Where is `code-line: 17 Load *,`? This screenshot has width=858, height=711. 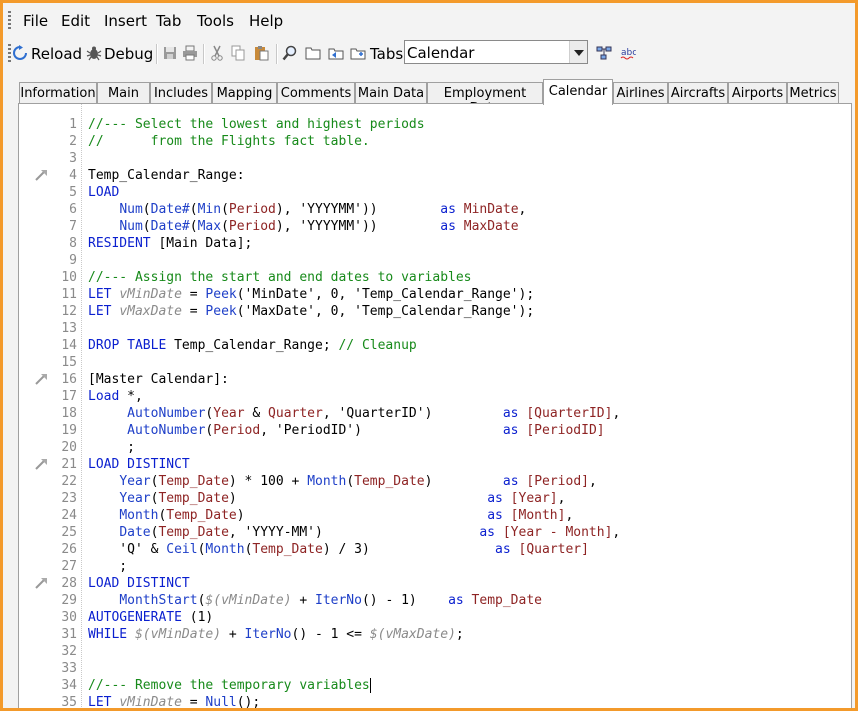 code-line: 17 Load *, is located at coordinates (435, 396).